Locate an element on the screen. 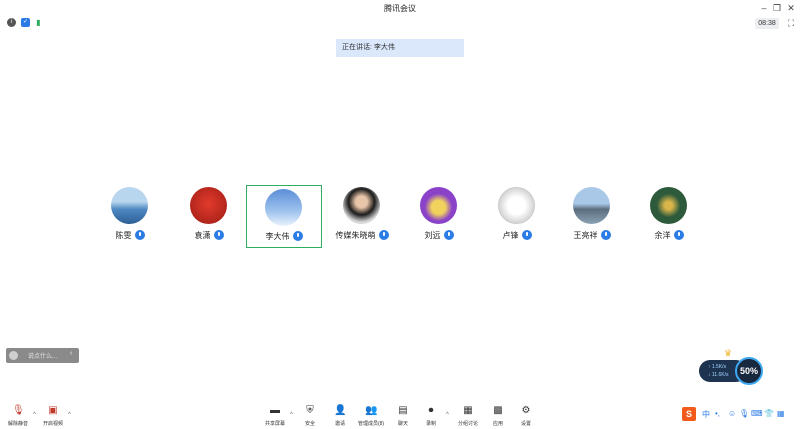  add-user-icon: 👤 is located at coordinates (340, 410).